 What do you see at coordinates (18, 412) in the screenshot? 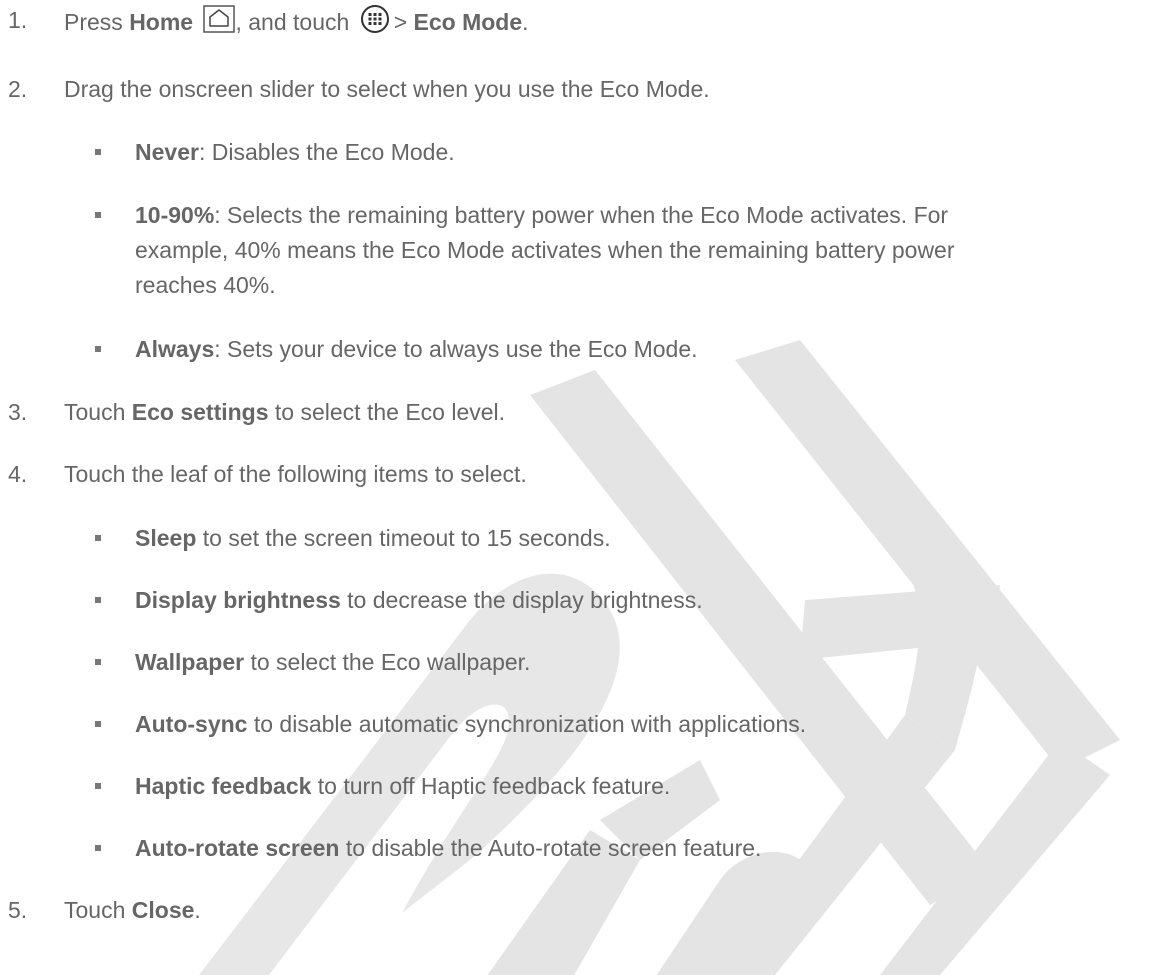
I see `step-number: 3.` at bounding box center [18, 412].